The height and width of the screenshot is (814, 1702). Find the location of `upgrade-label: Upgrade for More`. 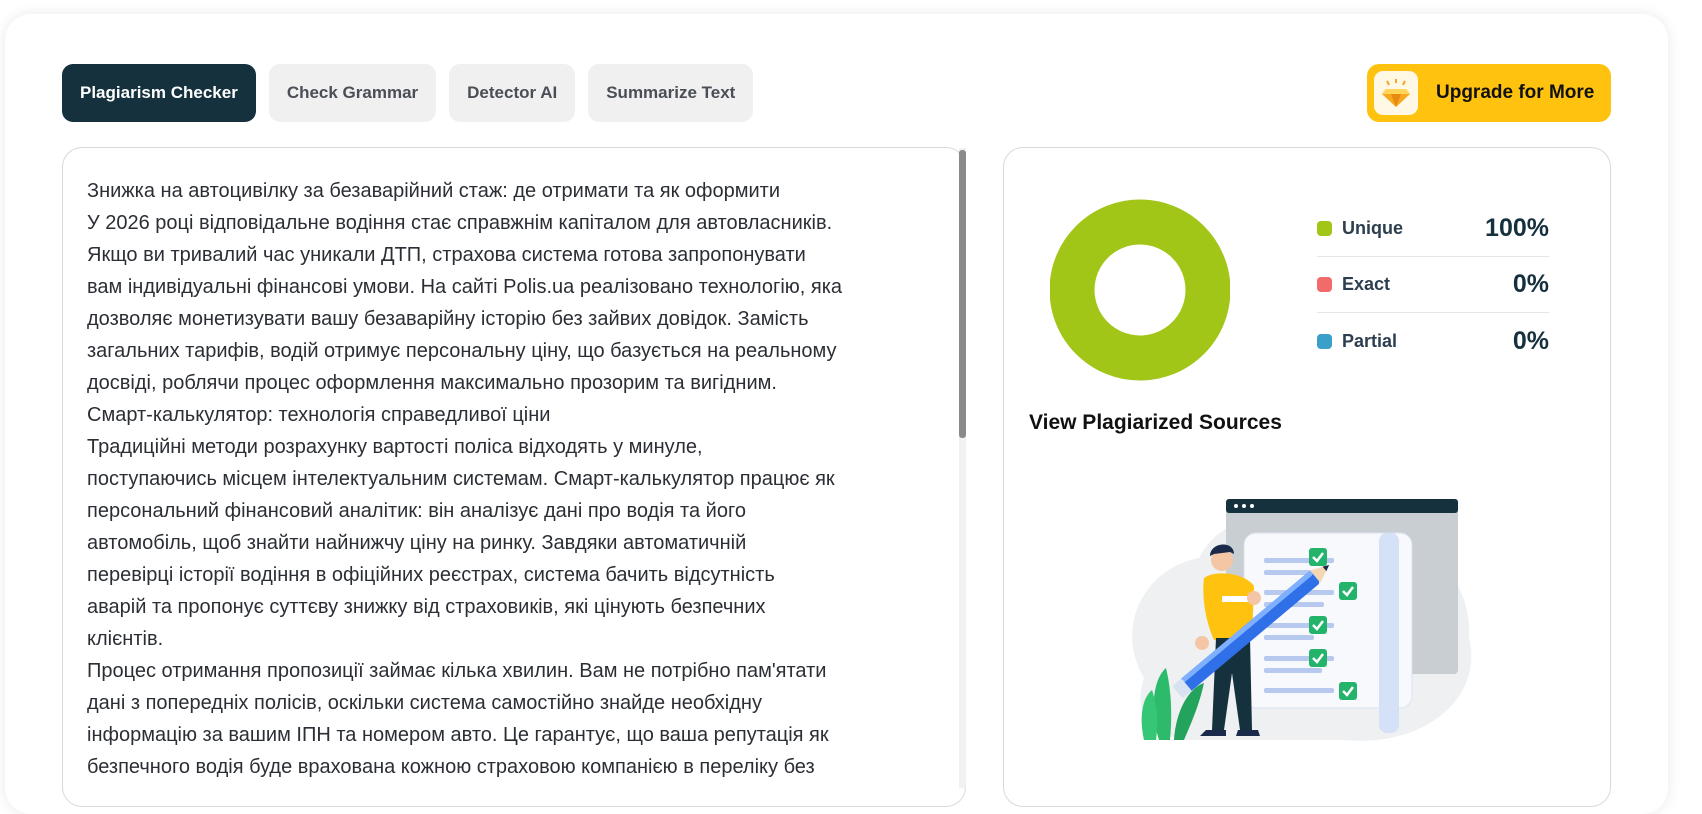

upgrade-label: Upgrade for More is located at coordinates (1515, 92).